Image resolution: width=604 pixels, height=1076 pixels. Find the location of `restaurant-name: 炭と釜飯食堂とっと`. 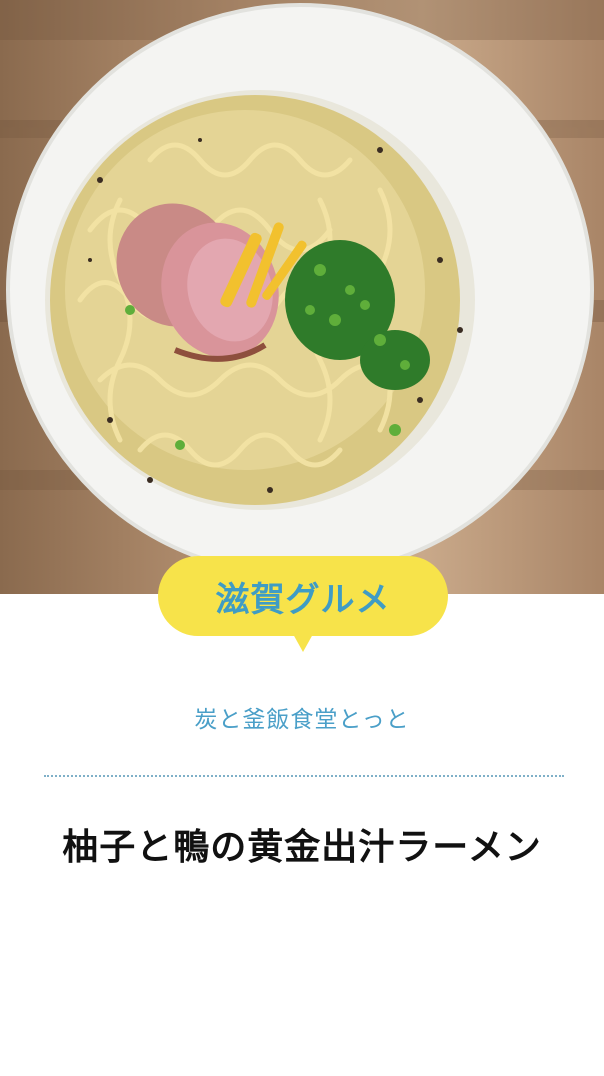

restaurant-name: 炭と釜飯食堂とっと is located at coordinates (302, 720).